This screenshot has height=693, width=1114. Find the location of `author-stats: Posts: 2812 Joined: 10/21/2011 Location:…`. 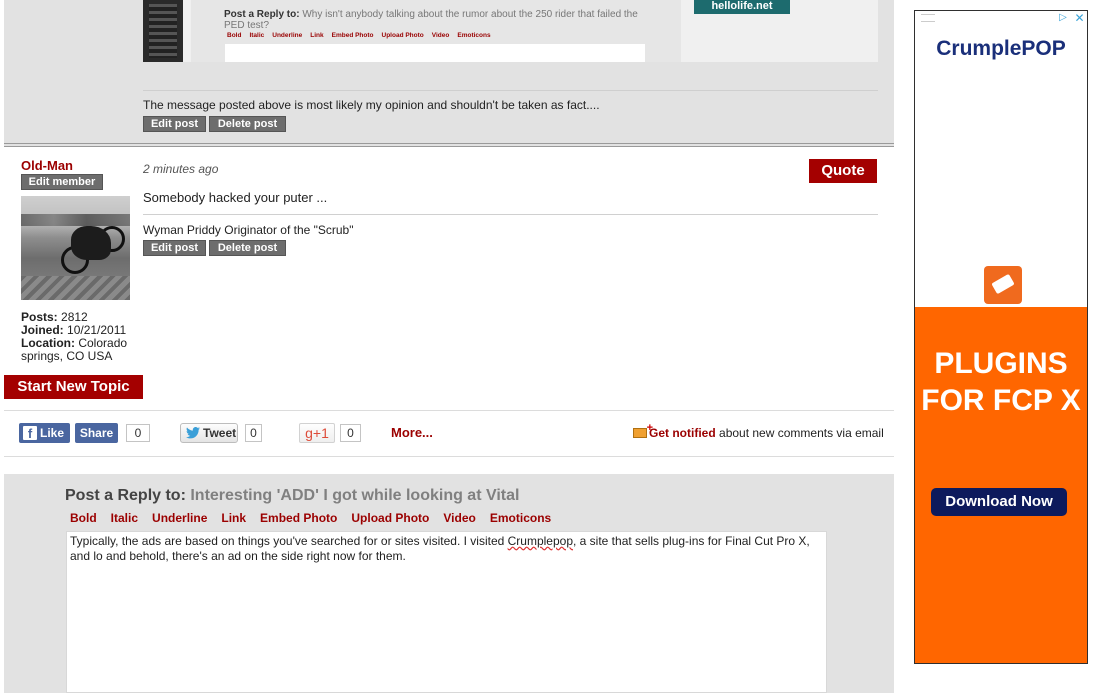

author-stats: Posts: 2812 Joined: 10/21/2011 Location:… is located at coordinates (77, 337).